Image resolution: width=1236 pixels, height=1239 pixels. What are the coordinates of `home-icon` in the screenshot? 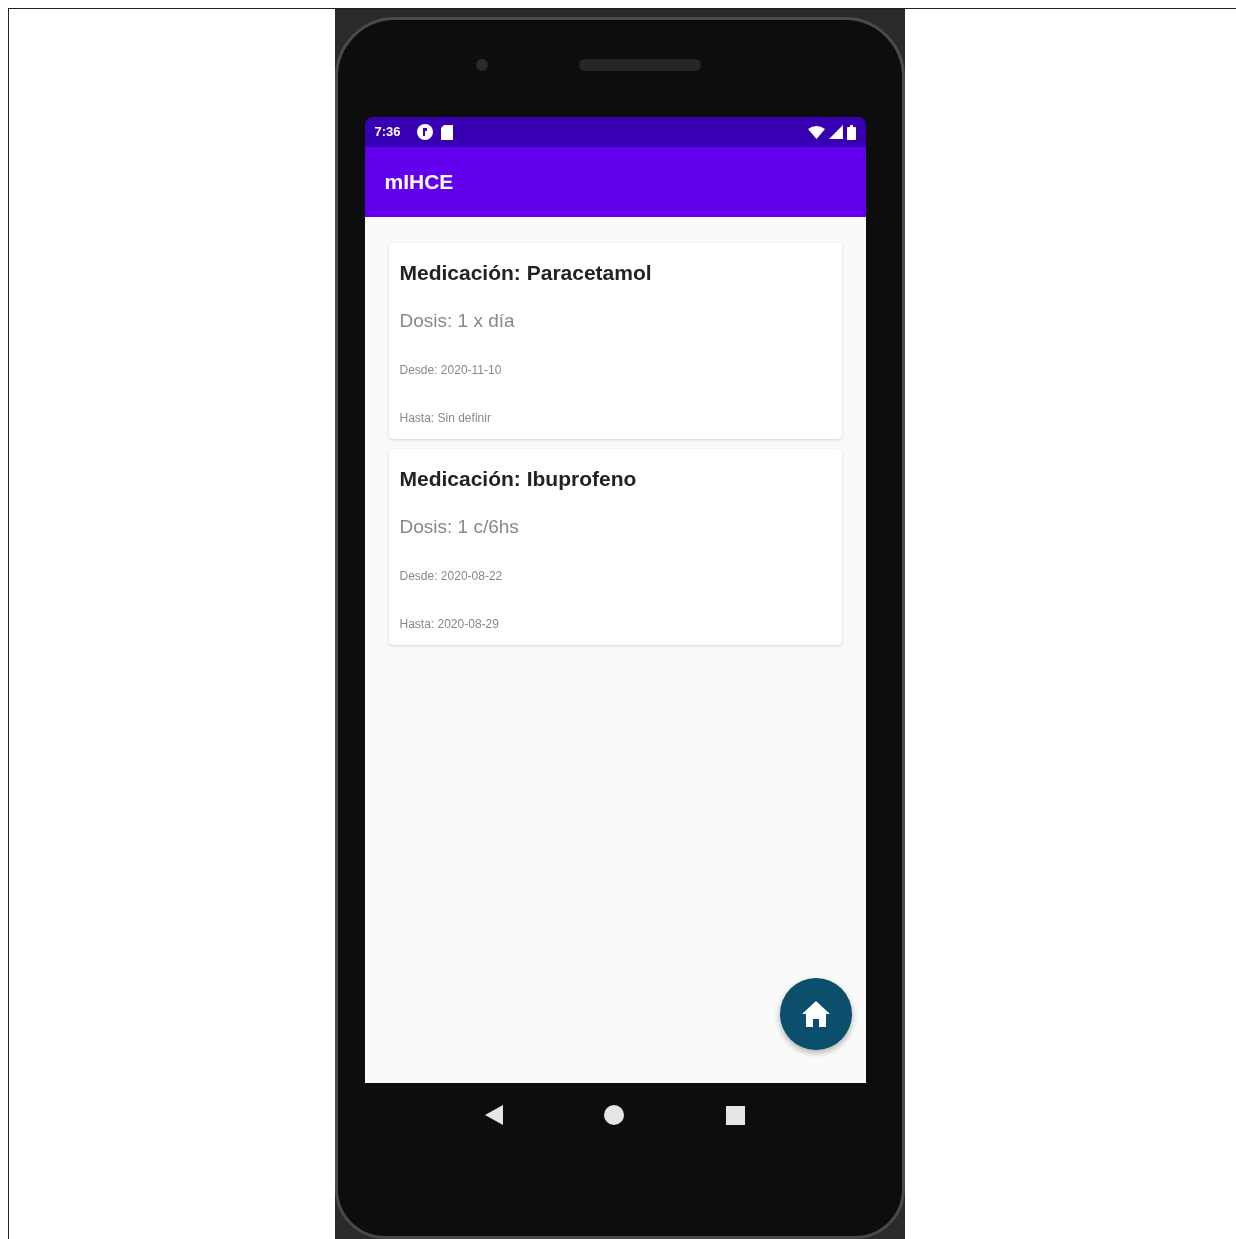 It's located at (815, 1014).